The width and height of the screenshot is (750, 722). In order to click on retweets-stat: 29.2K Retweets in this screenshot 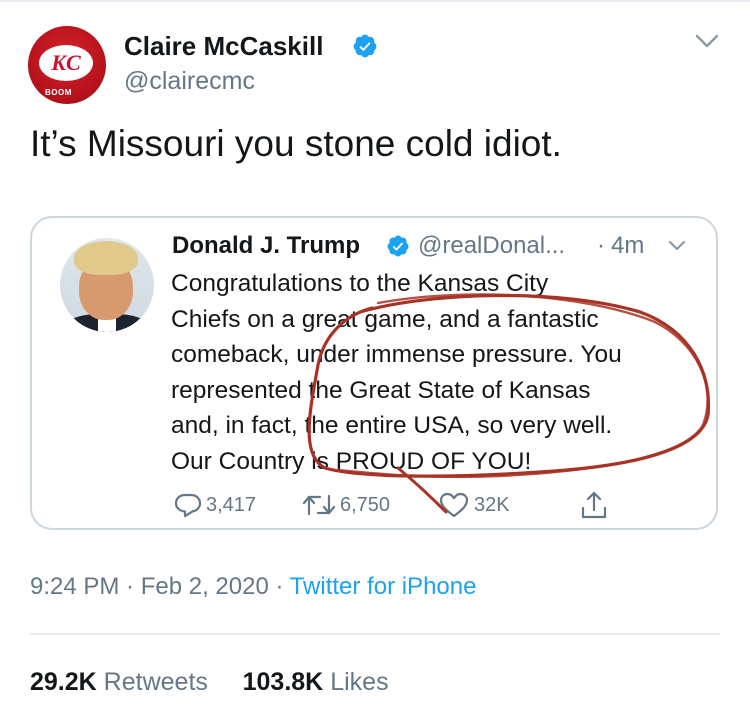, I will do `click(119, 682)`.